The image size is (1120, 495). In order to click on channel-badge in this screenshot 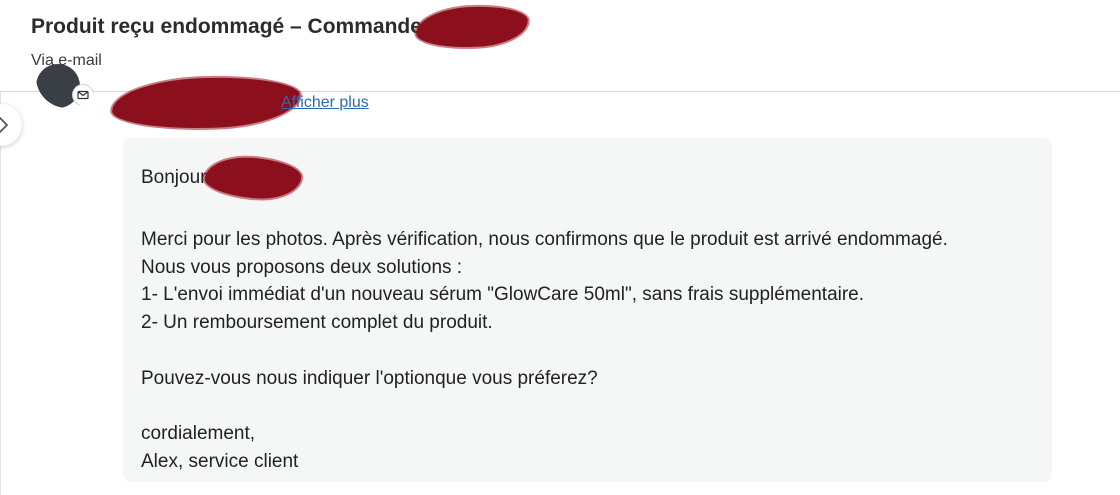, I will do `click(83, 95)`.